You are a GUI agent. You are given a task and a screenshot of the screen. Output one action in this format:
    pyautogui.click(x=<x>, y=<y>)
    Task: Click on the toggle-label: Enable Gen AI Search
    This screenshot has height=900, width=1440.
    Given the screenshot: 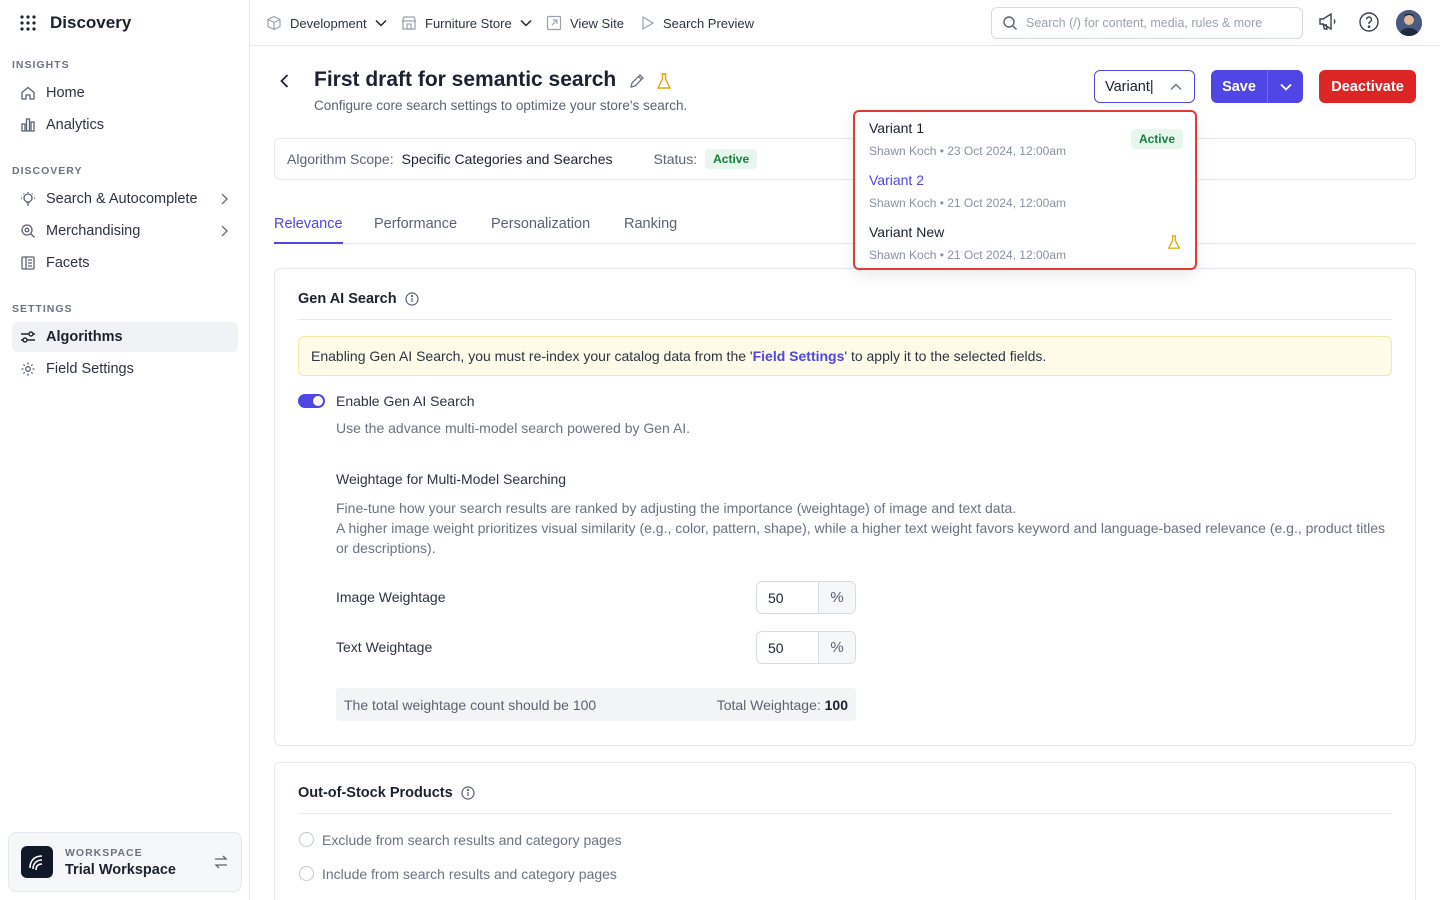 What is the action you would take?
    pyautogui.click(x=405, y=401)
    